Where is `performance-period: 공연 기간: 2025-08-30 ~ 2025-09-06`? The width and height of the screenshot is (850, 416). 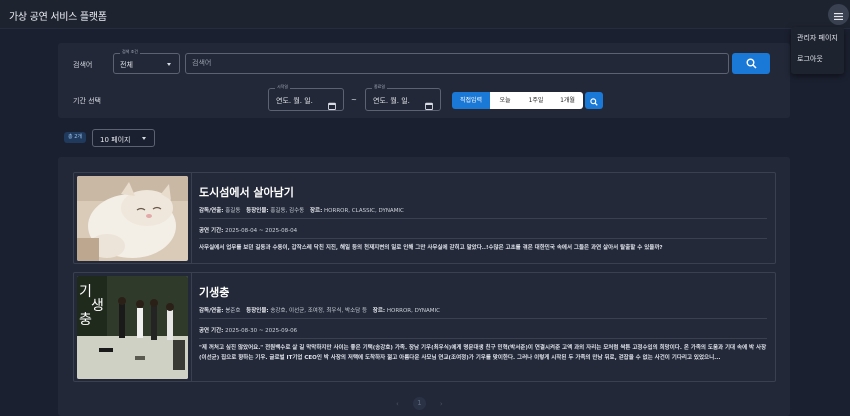 performance-period: 공연 기간: 2025-08-30 ~ 2025-09-06 is located at coordinates (250, 330).